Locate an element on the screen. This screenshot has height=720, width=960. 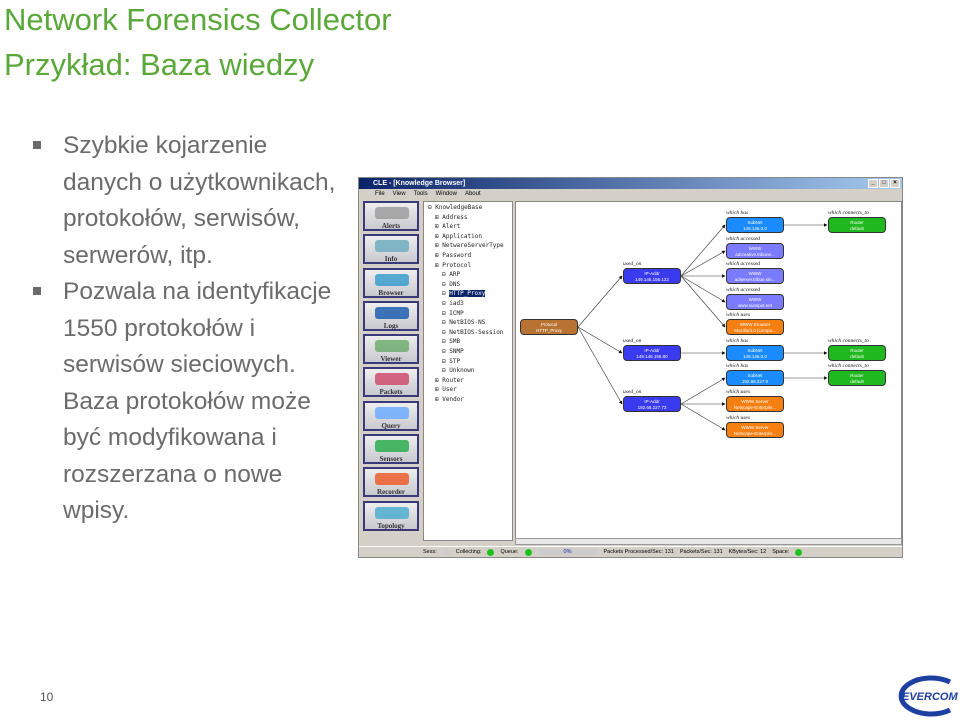
graph-node: IP-Addr 149.146.155.122 is located at coordinates (652, 276).